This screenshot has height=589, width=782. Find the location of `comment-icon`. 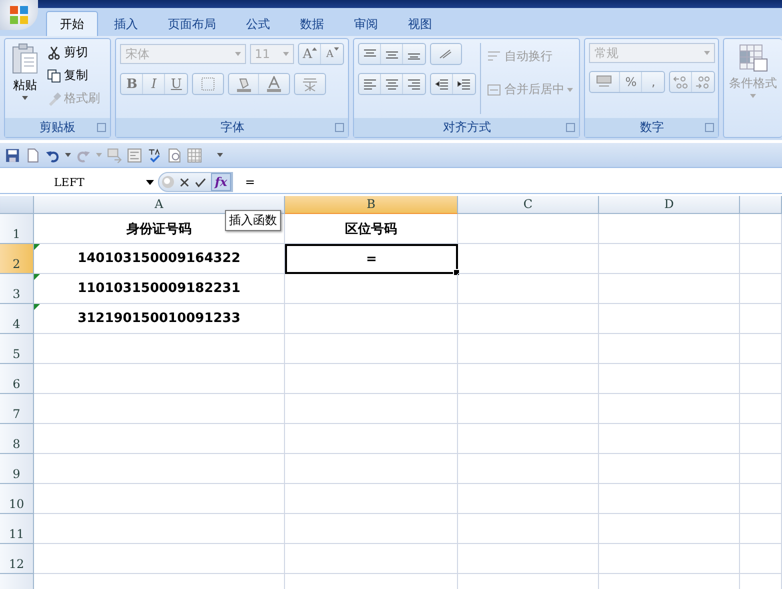

comment-icon is located at coordinates (114, 155).